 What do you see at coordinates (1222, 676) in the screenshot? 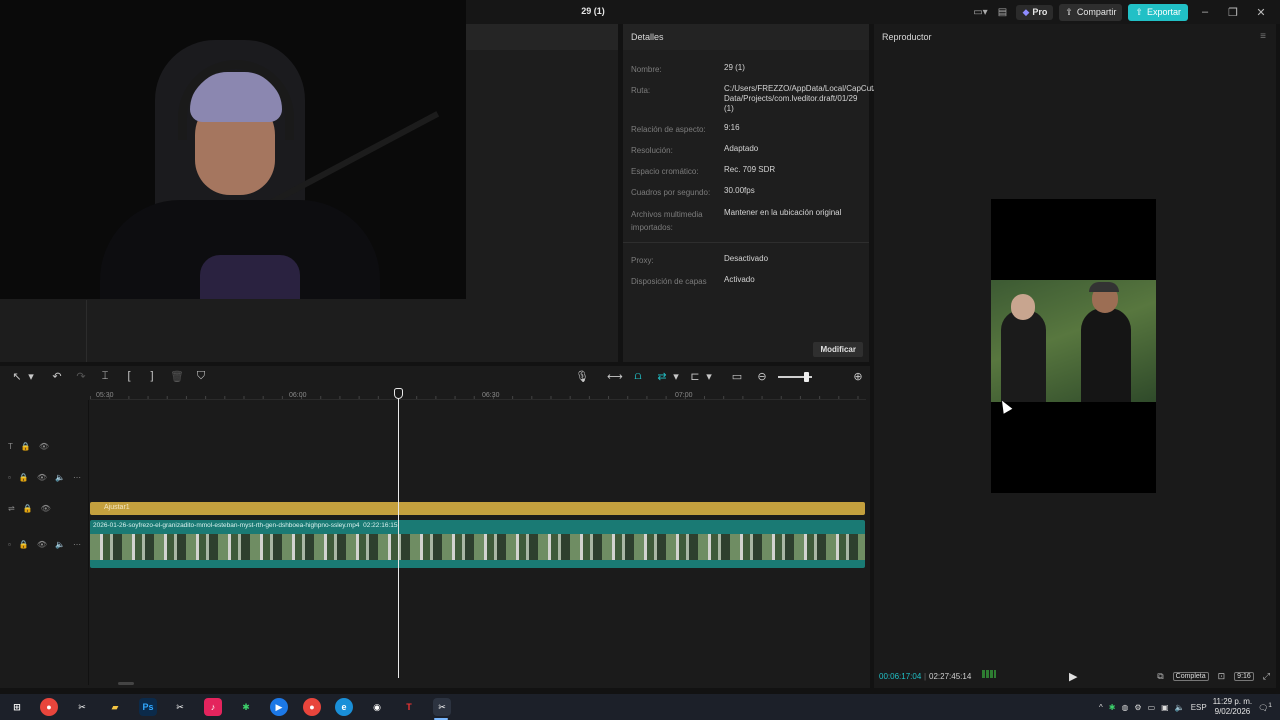
I see `snapshot-icon: ⊡` at bounding box center [1222, 676].